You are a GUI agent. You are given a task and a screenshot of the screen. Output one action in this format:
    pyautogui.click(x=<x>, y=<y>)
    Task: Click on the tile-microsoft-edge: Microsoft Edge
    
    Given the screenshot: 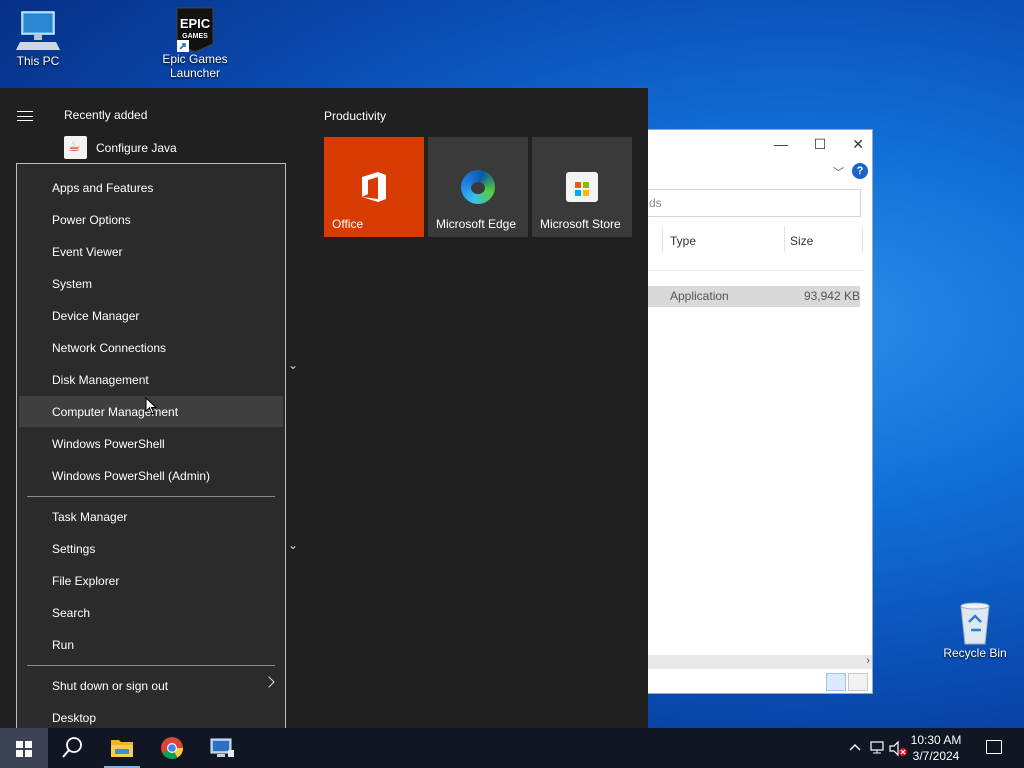 What is the action you would take?
    pyautogui.click(x=478, y=187)
    